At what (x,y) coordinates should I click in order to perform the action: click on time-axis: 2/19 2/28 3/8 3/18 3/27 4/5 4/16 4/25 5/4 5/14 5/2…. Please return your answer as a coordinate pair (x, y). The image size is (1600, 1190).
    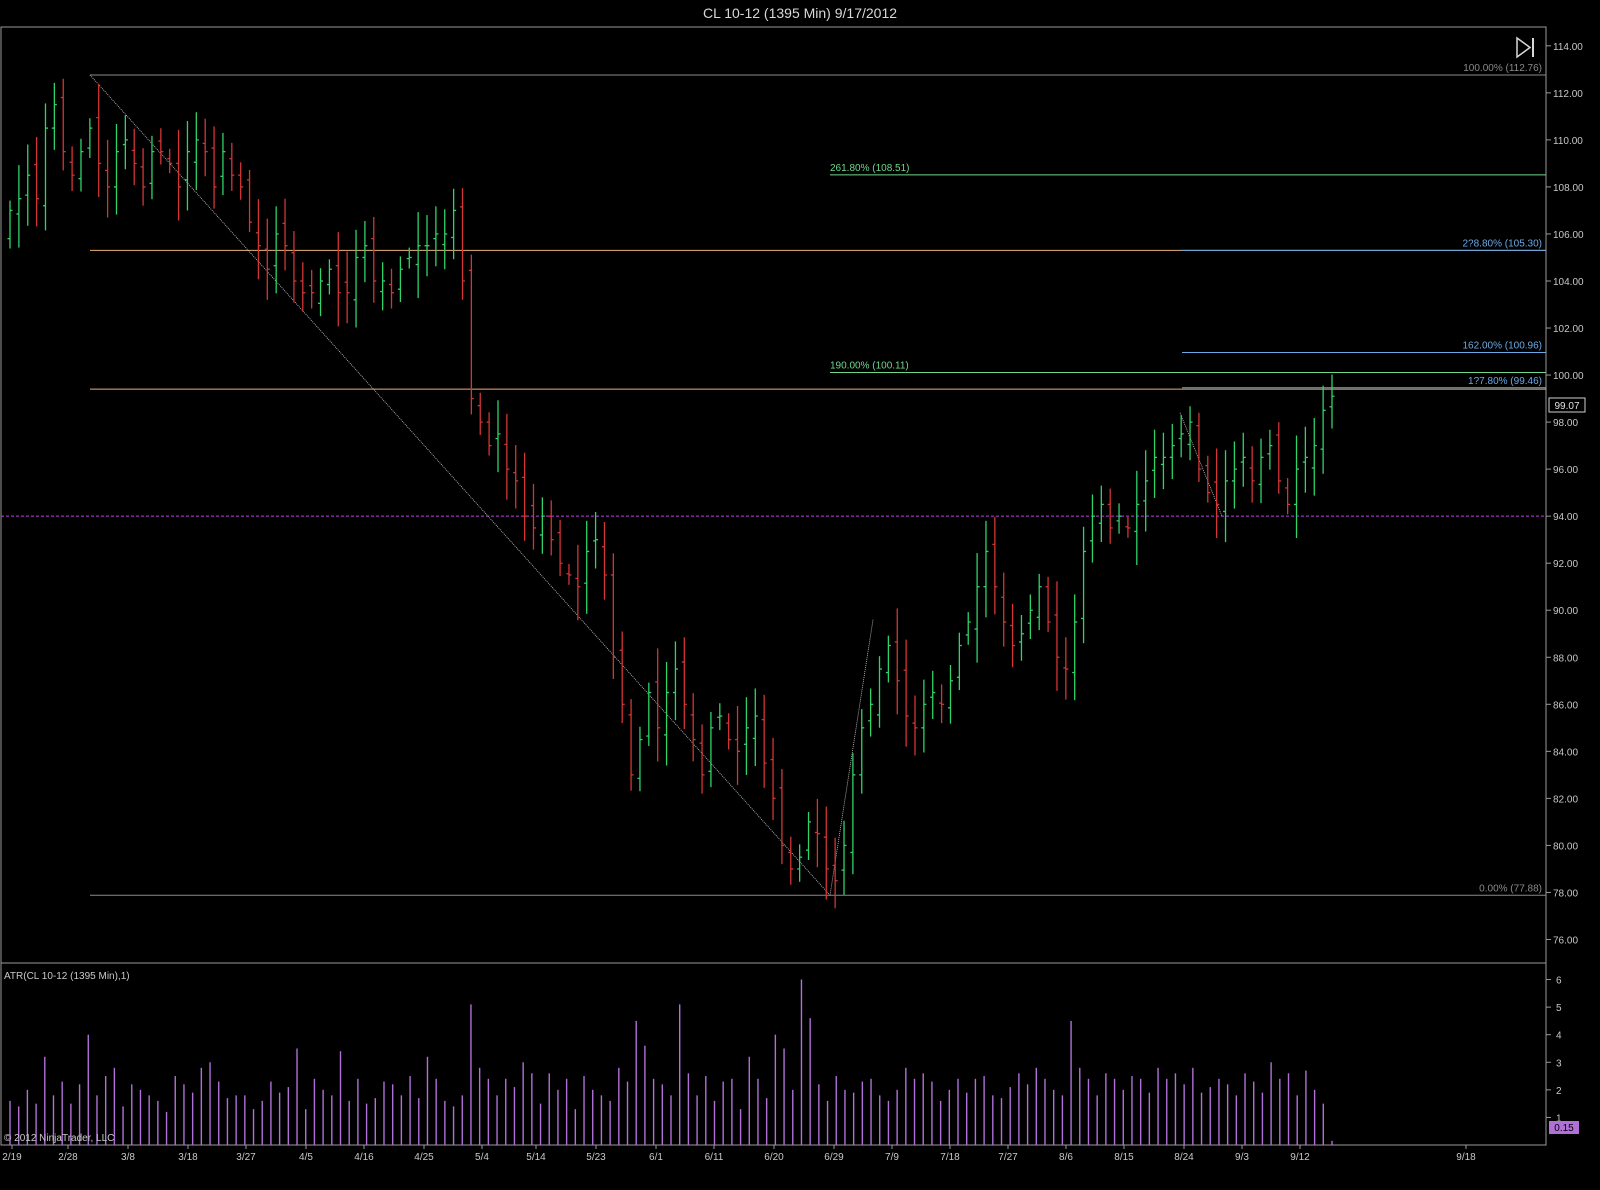
    Looking at the image, I should click on (739, 1154).